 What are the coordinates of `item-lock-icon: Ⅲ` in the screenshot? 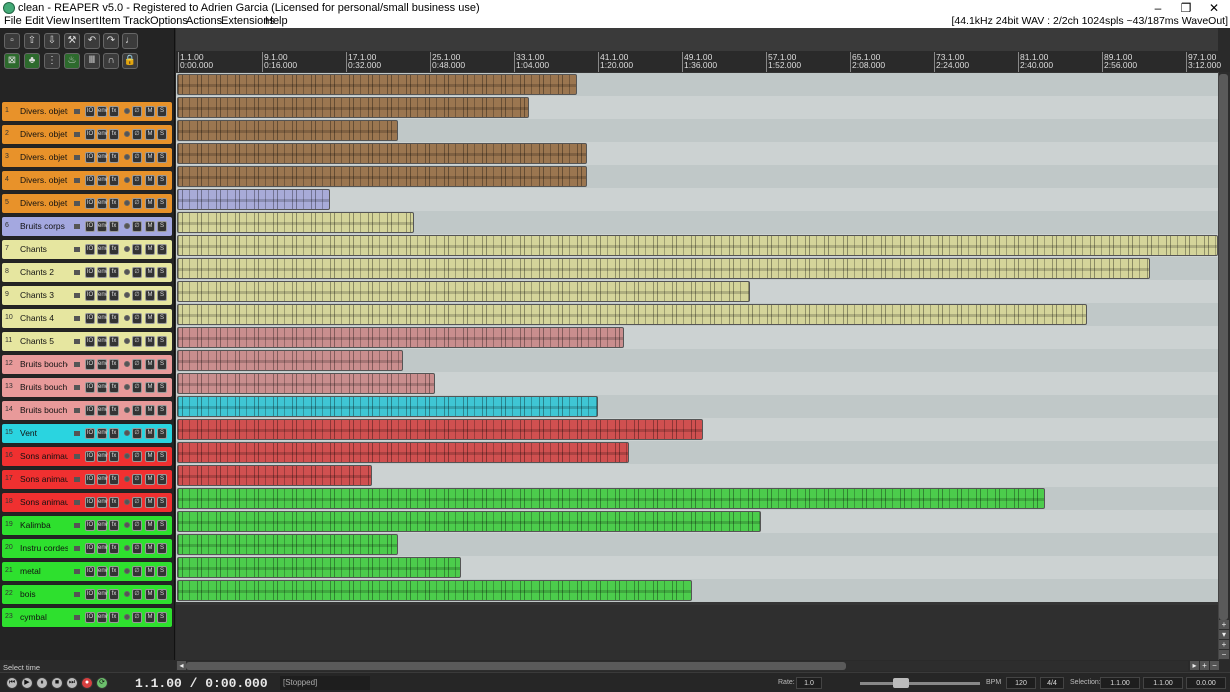 It's located at (92, 61).